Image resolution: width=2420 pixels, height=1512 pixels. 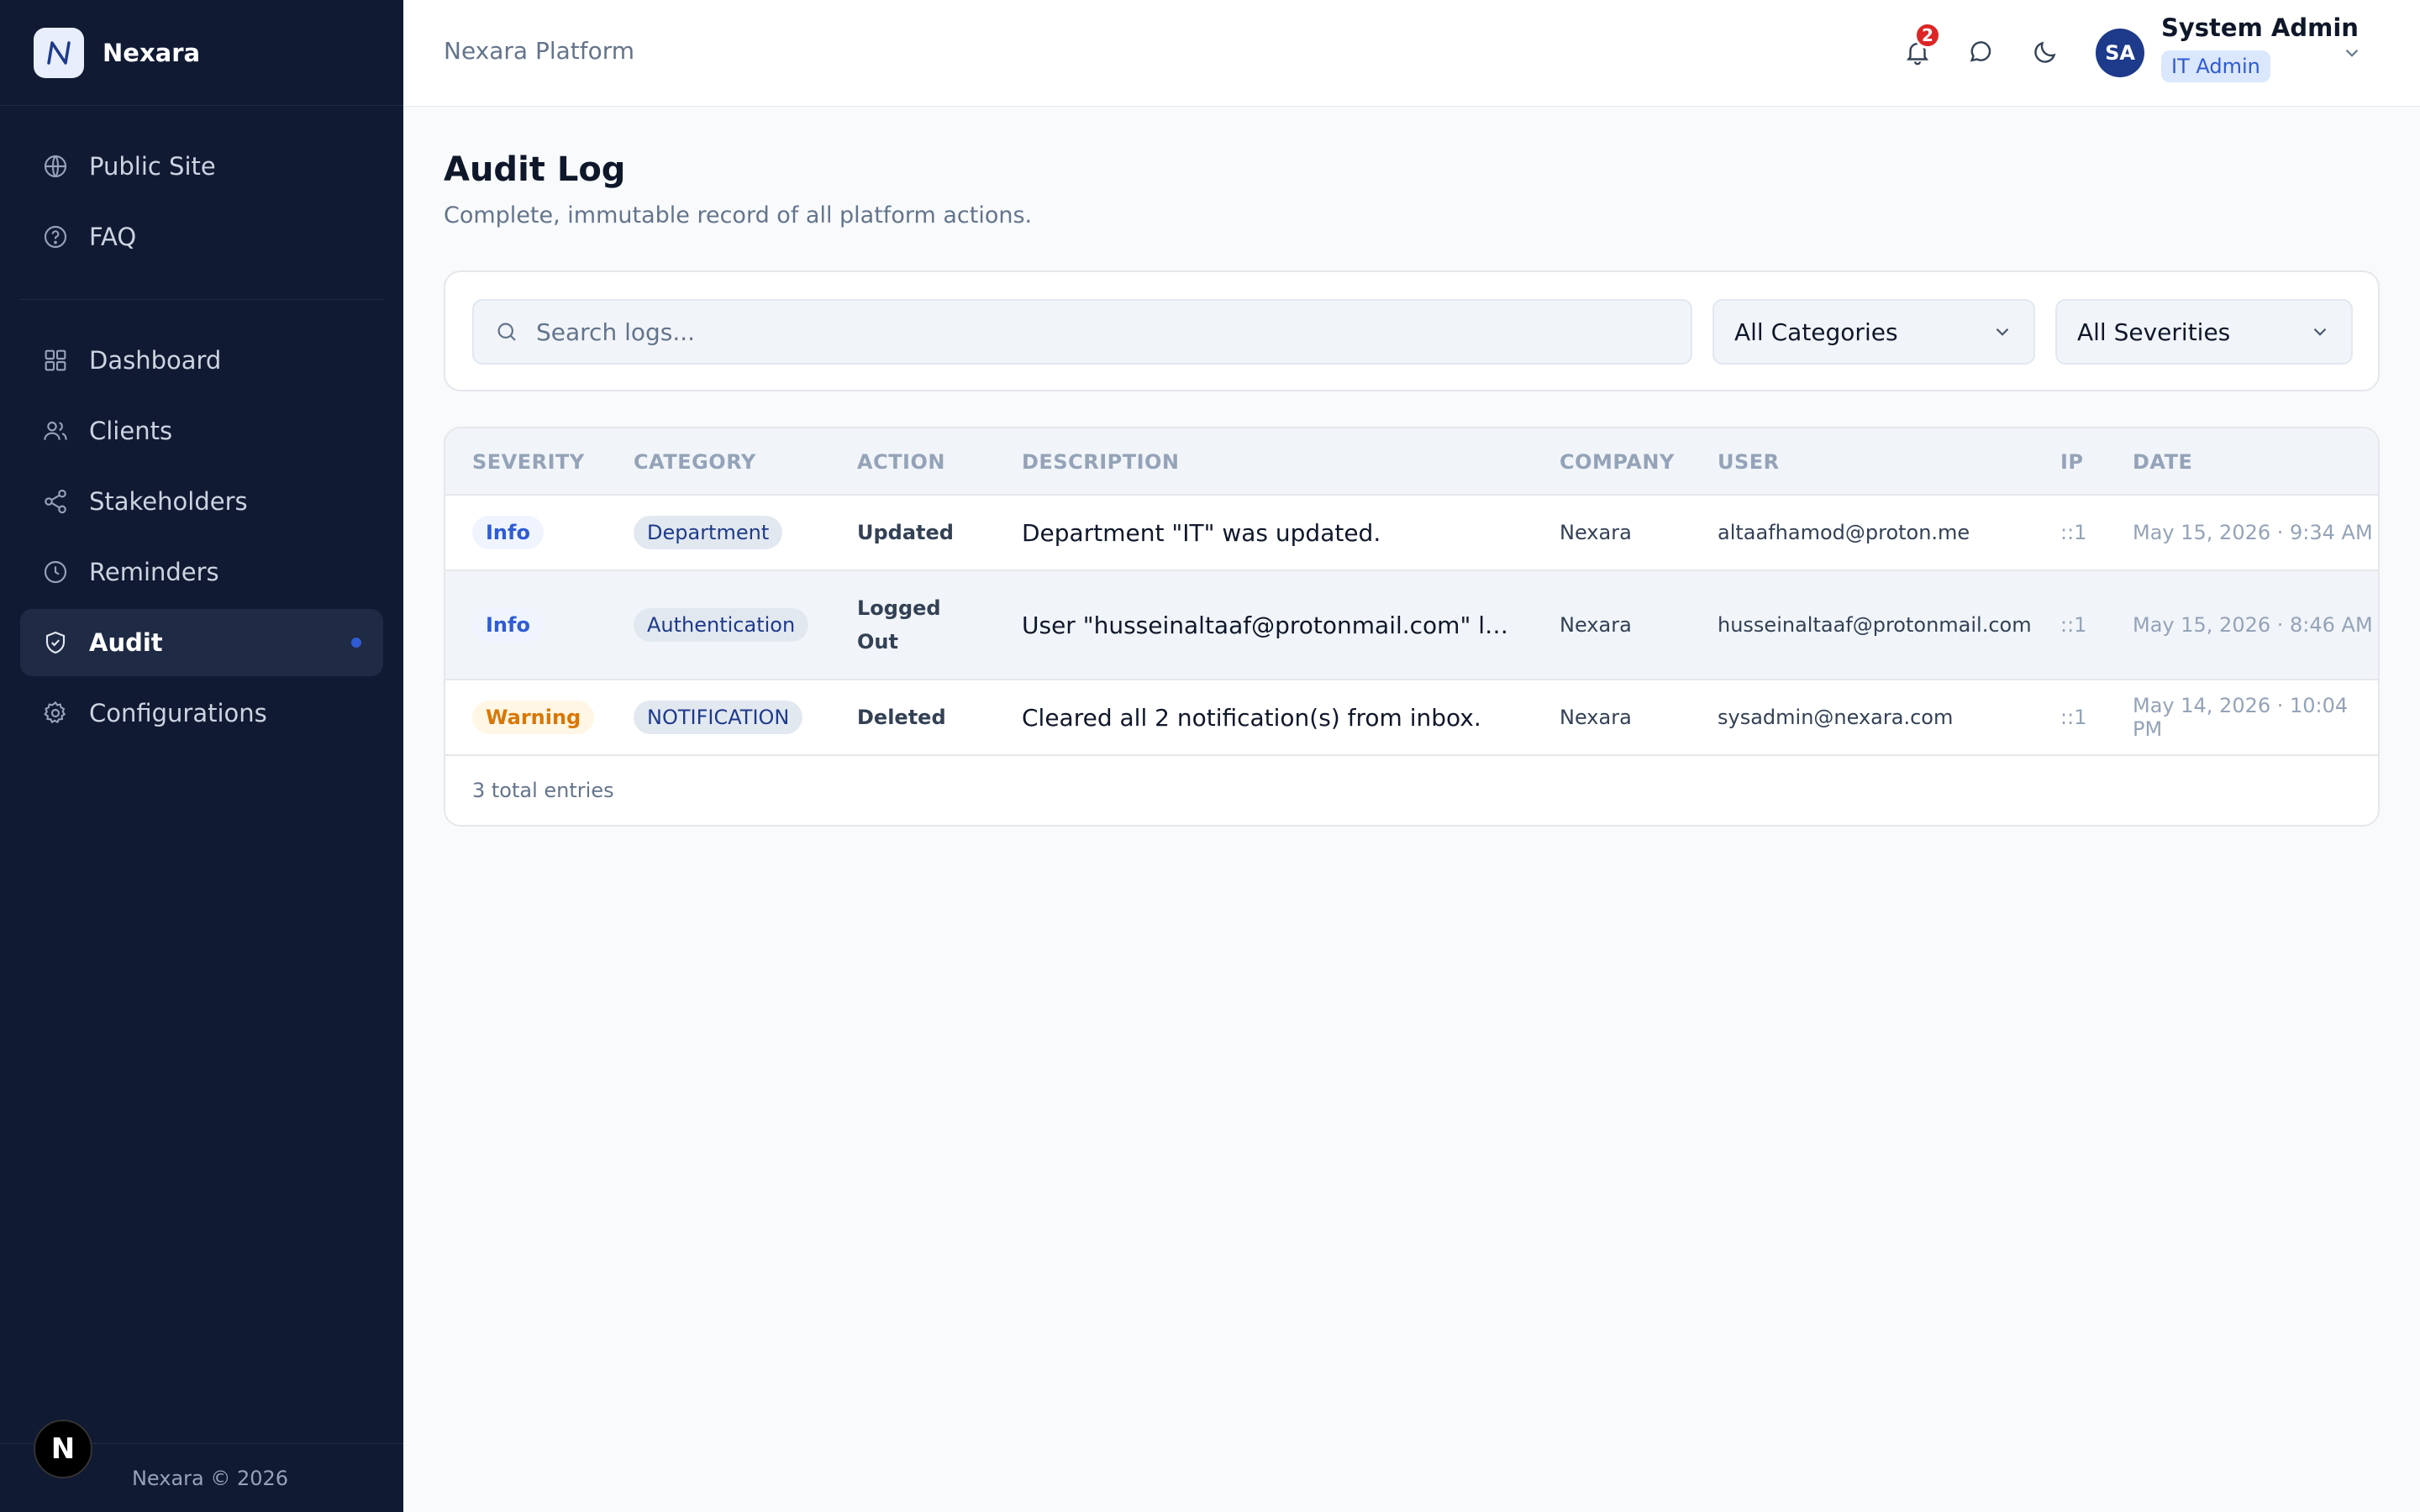 I want to click on sidebar-item-reminders: Reminders, so click(x=202, y=572).